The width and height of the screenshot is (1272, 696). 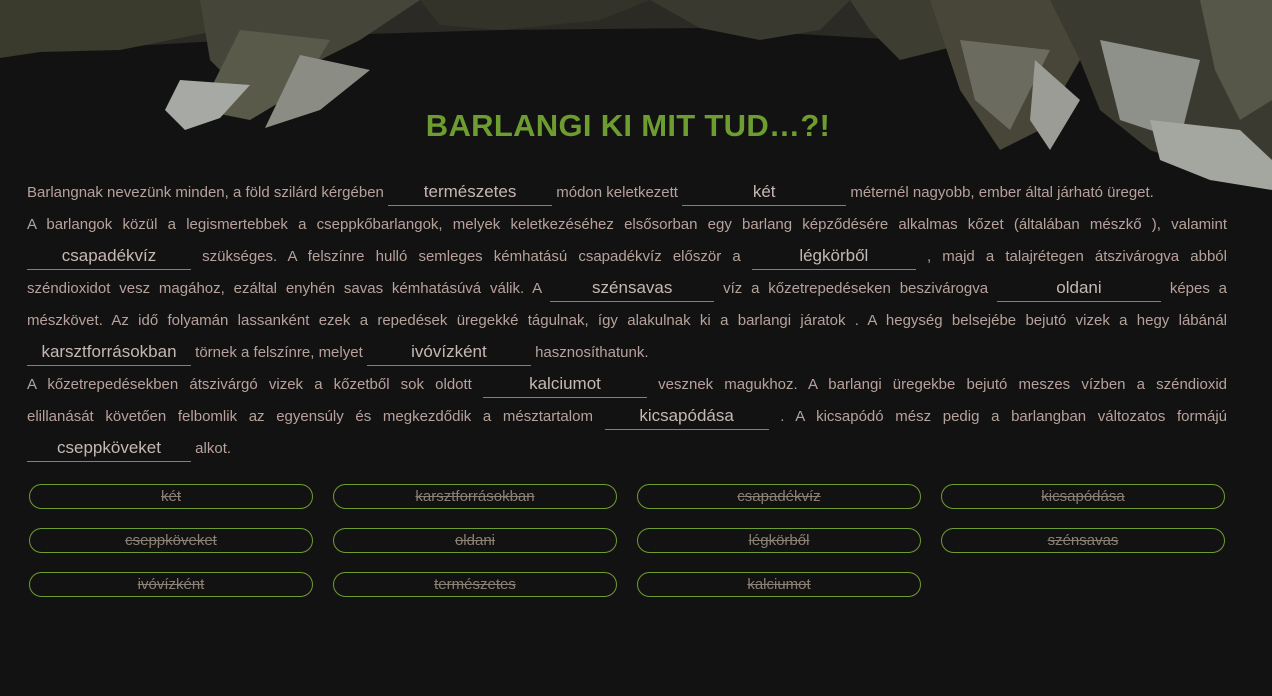 What do you see at coordinates (628, 125) in the screenshot?
I see `page-title: BARLANGI KI MIT TUD…?!` at bounding box center [628, 125].